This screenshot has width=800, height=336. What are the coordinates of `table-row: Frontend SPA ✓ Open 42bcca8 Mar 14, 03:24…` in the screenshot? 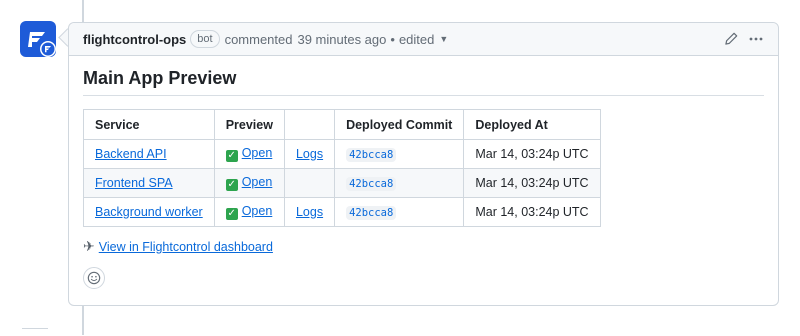 It's located at (342, 183).